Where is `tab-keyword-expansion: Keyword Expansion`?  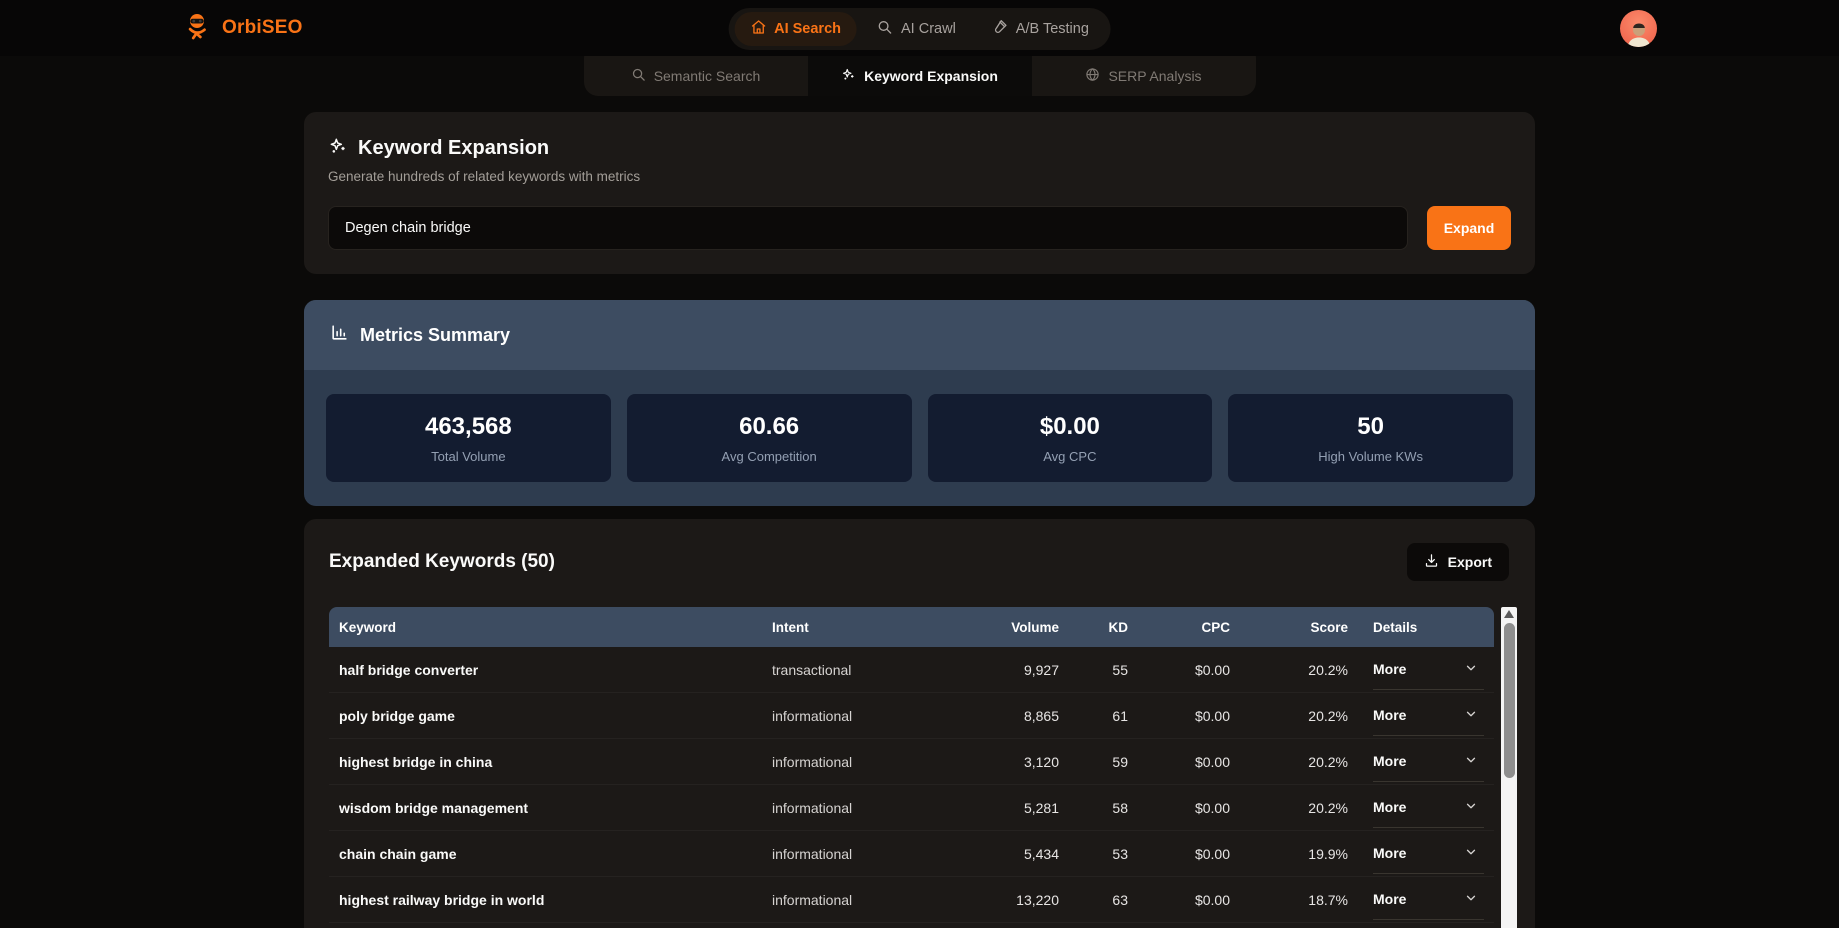 tab-keyword-expansion: Keyword Expansion is located at coordinates (919, 76).